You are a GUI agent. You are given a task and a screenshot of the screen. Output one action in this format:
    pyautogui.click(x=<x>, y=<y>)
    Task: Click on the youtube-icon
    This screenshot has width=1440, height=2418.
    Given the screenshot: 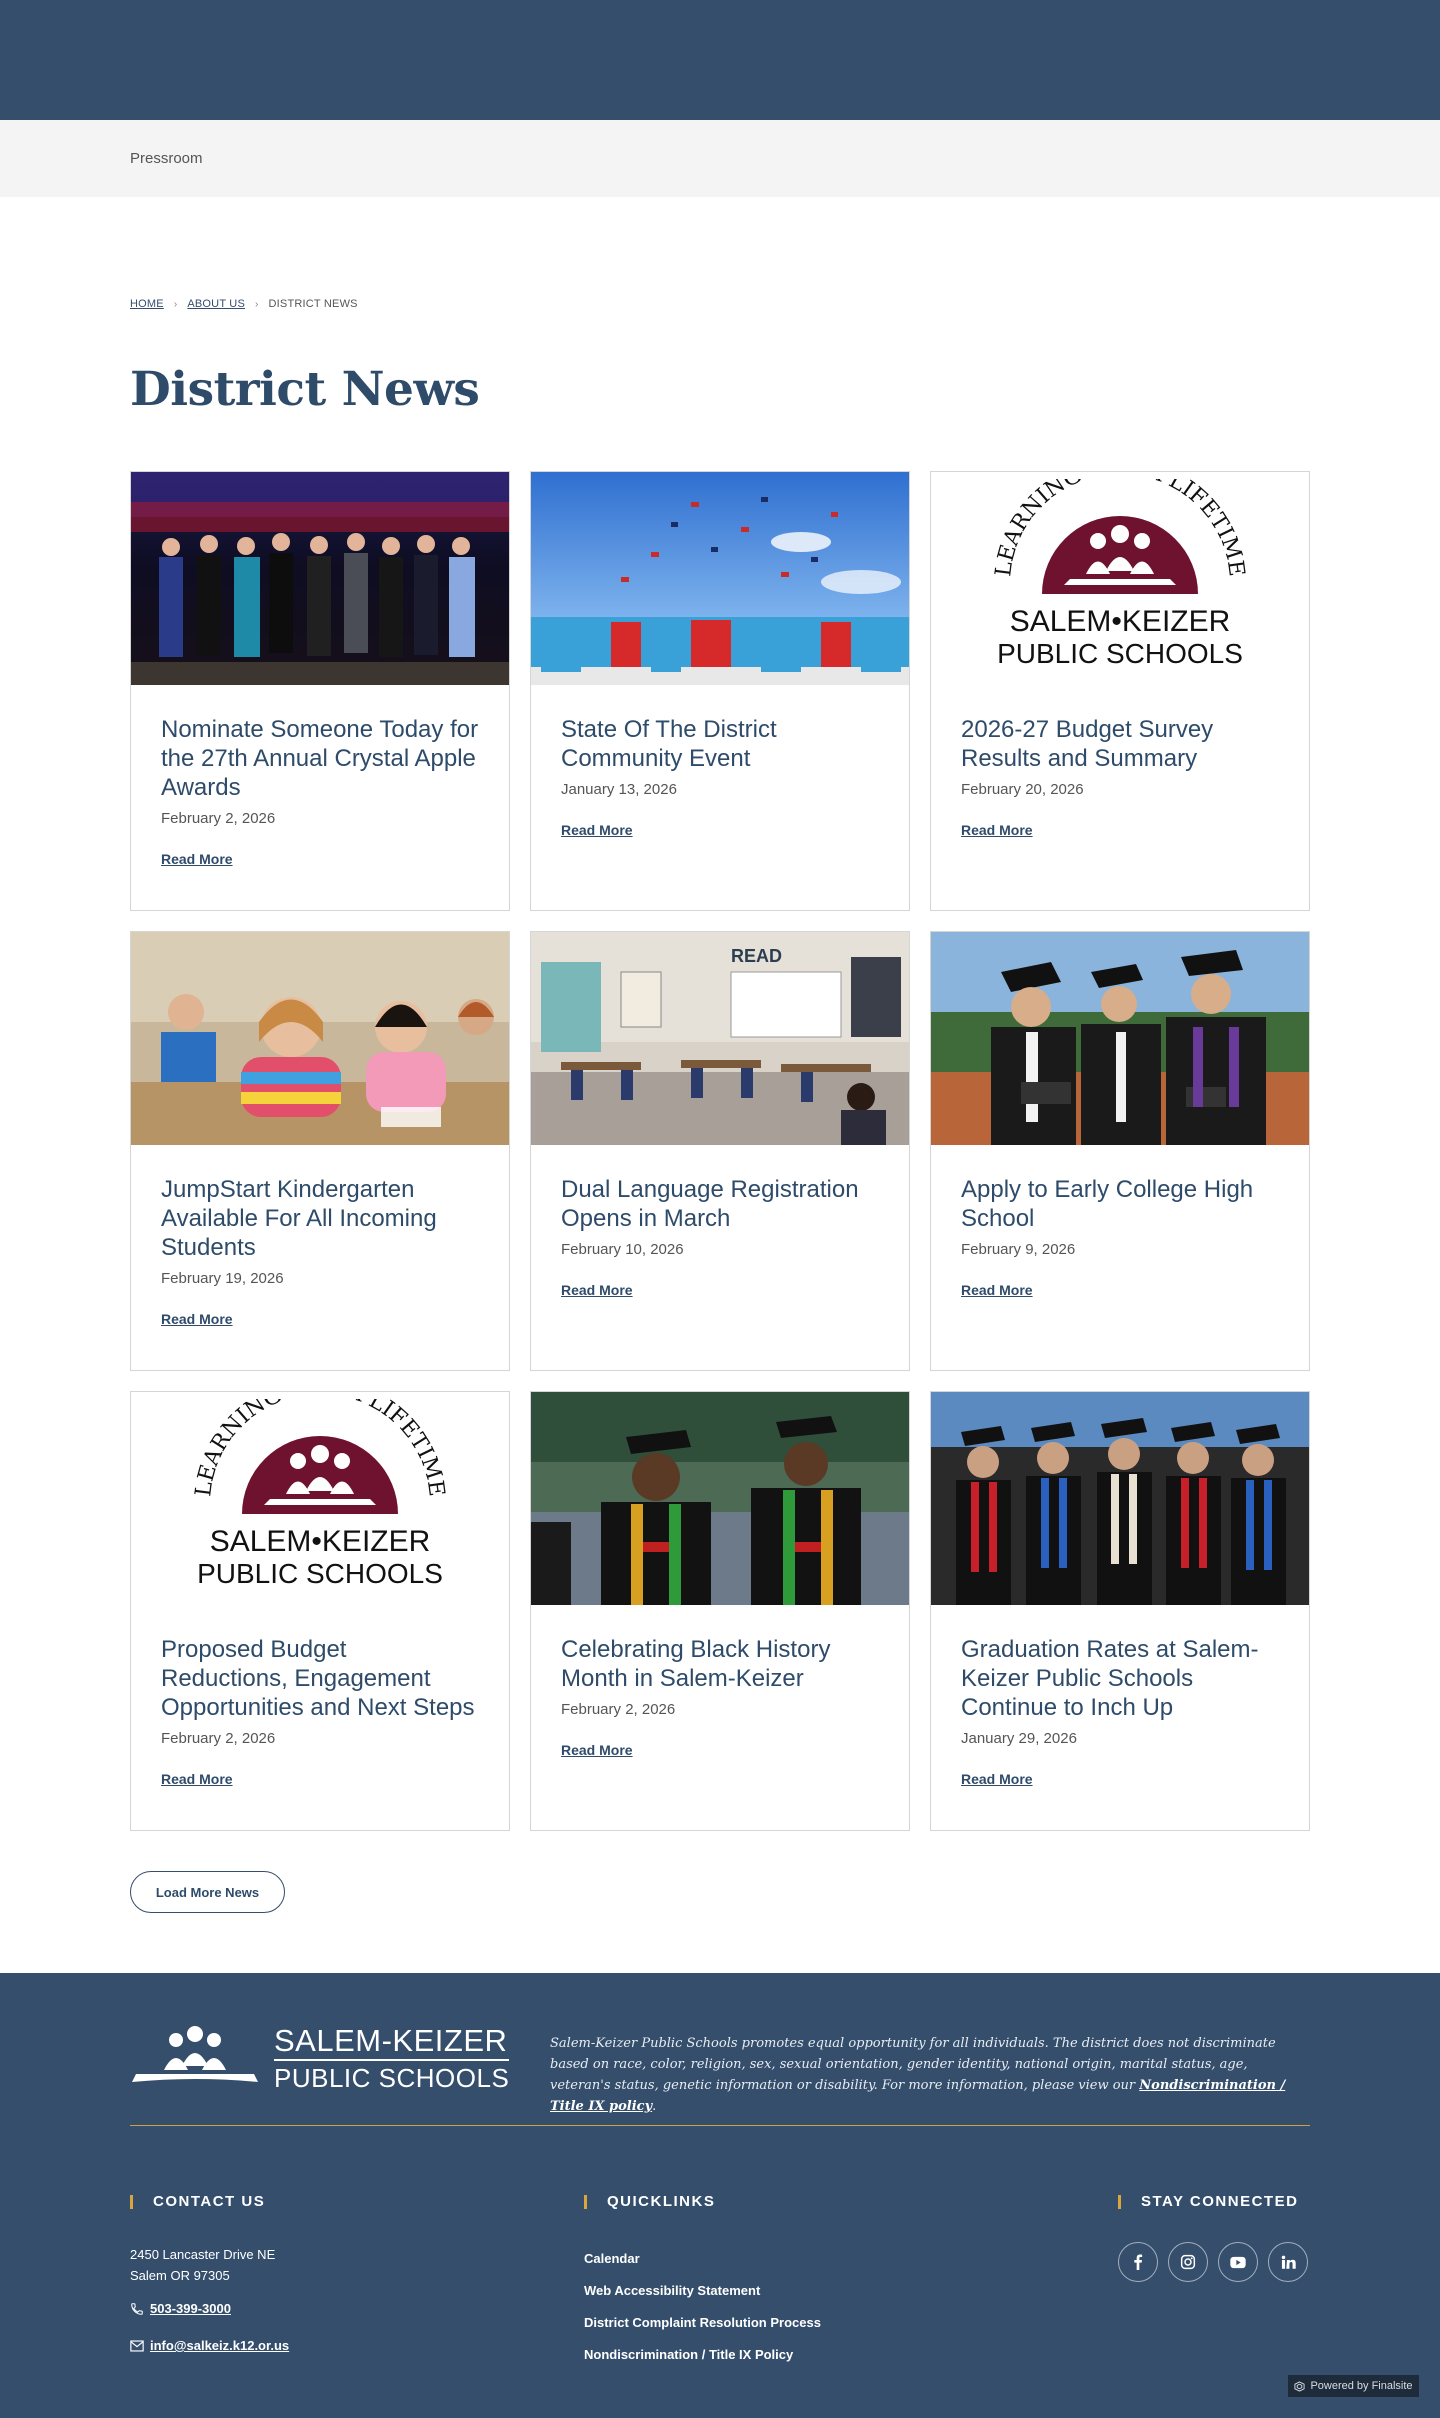 What is the action you would take?
    pyautogui.click(x=1238, y=2262)
    